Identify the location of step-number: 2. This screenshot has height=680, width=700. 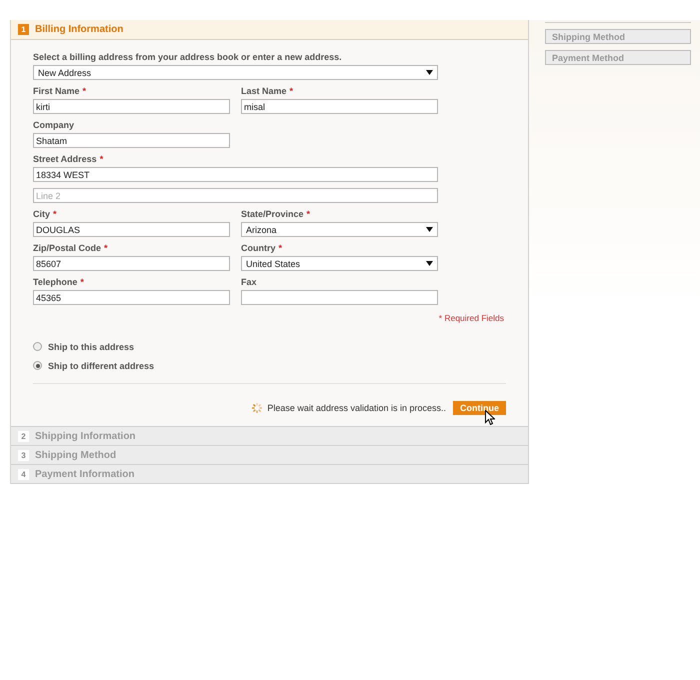
(23, 436).